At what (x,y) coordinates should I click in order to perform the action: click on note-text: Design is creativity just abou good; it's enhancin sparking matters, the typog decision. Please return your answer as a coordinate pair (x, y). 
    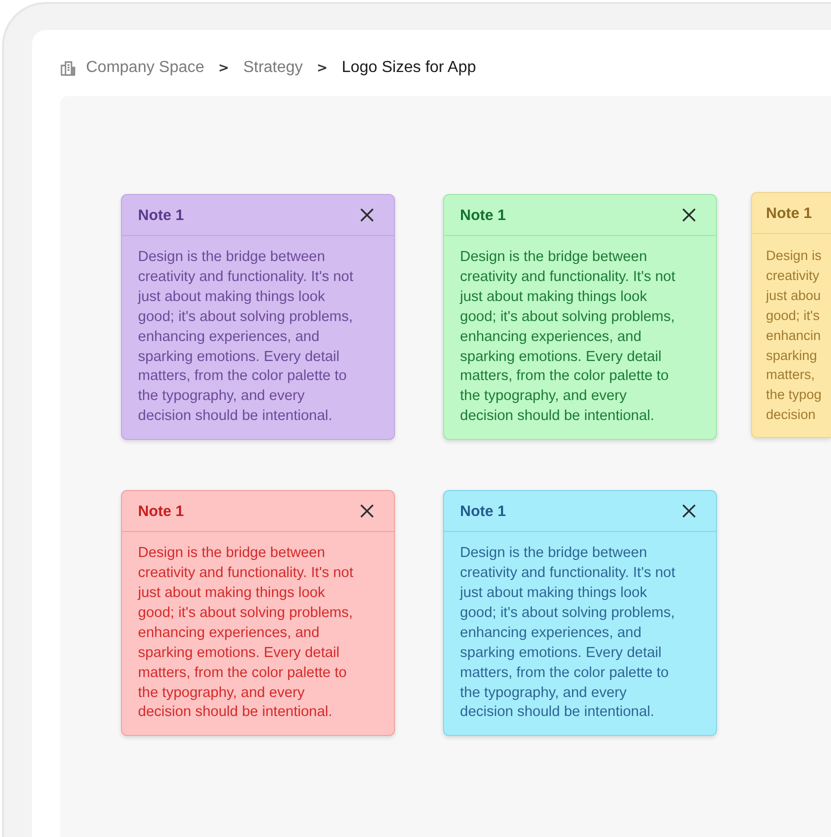
    Looking at the image, I should click on (793, 335).